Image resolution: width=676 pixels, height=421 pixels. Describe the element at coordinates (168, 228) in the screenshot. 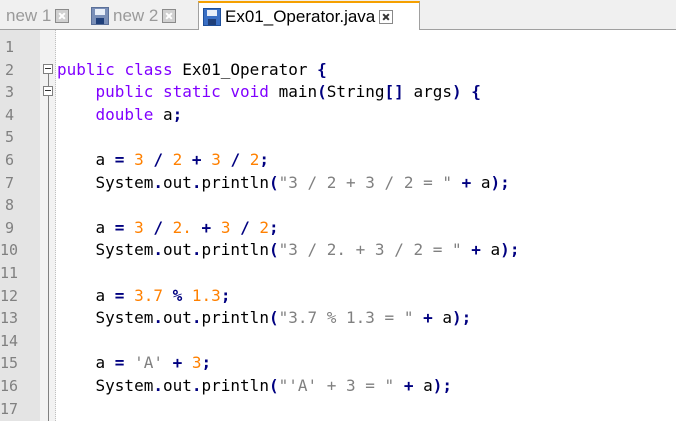

I see `code-text: a = 3 / 2. + 3 / 2;` at that location.